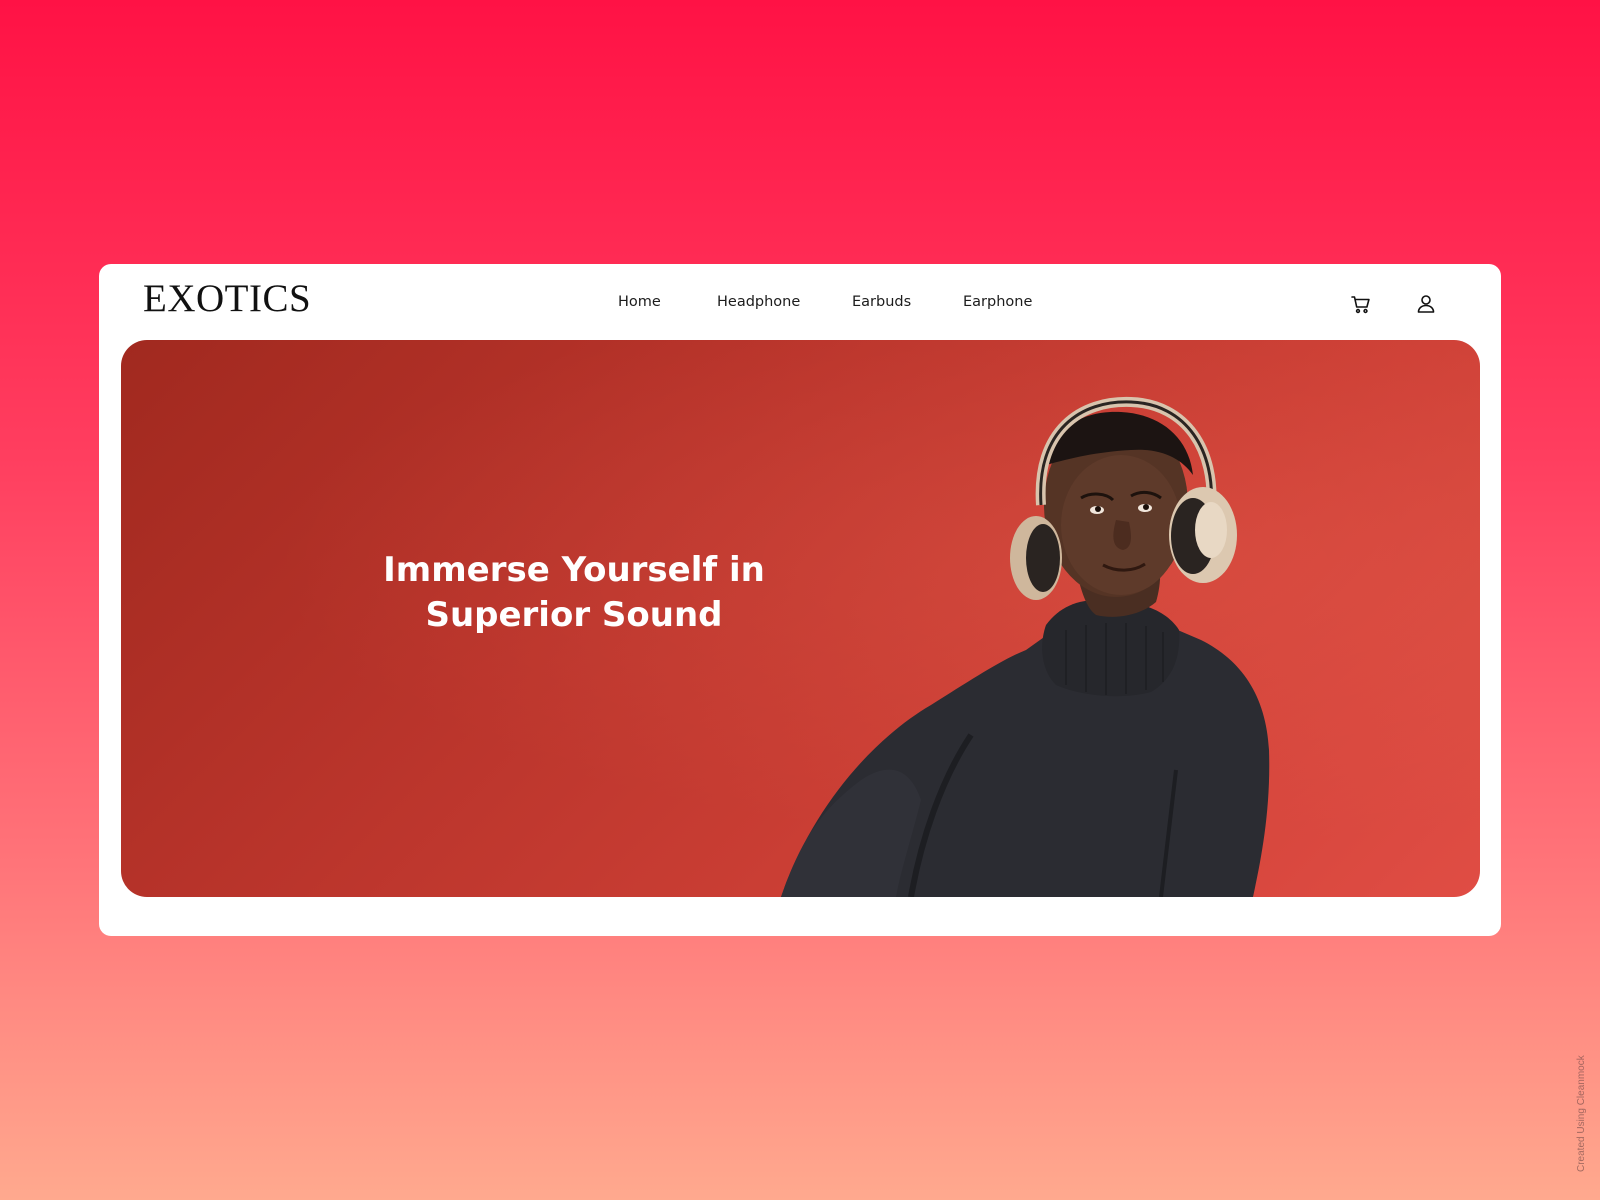 The image size is (1600, 1200). I want to click on cart-icon, so click(1360, 305).